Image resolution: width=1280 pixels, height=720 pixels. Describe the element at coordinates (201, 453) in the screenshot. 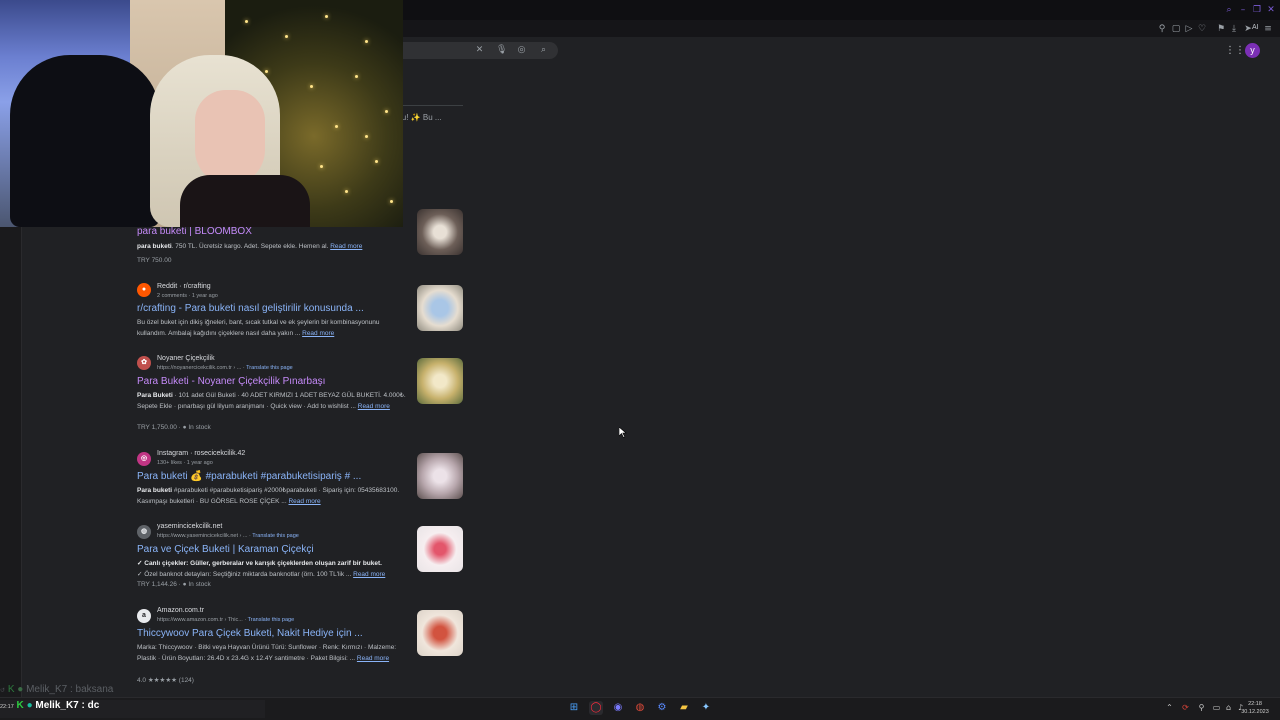

I see `site-name: Instagram · rosecicekcilik.42` at that location.